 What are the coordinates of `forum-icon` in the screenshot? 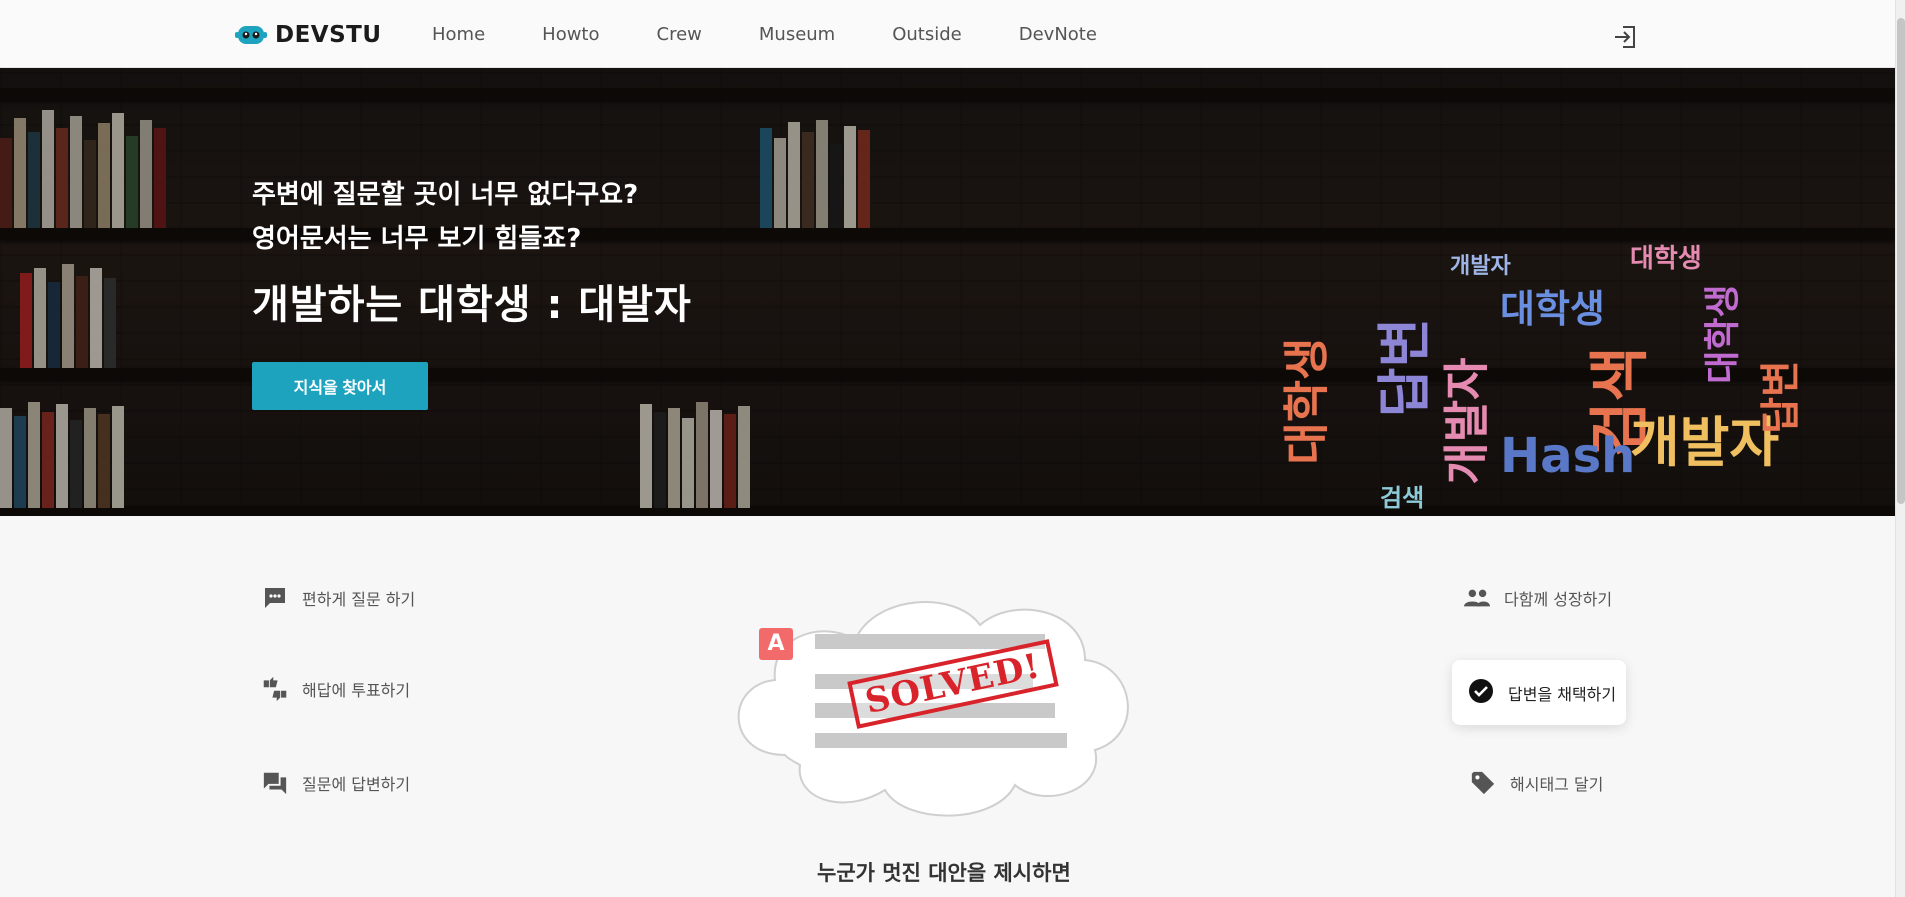 It's located at (275, 783).